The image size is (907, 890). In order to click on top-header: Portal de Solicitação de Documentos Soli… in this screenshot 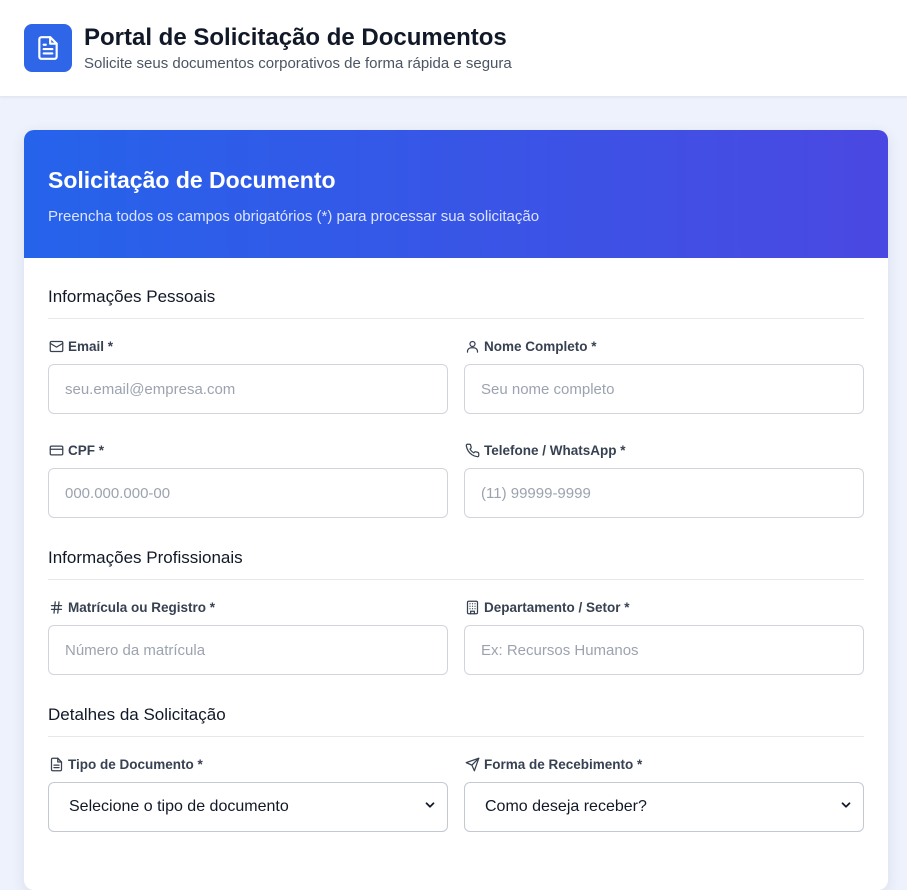, I will do `click(453, 48)`.